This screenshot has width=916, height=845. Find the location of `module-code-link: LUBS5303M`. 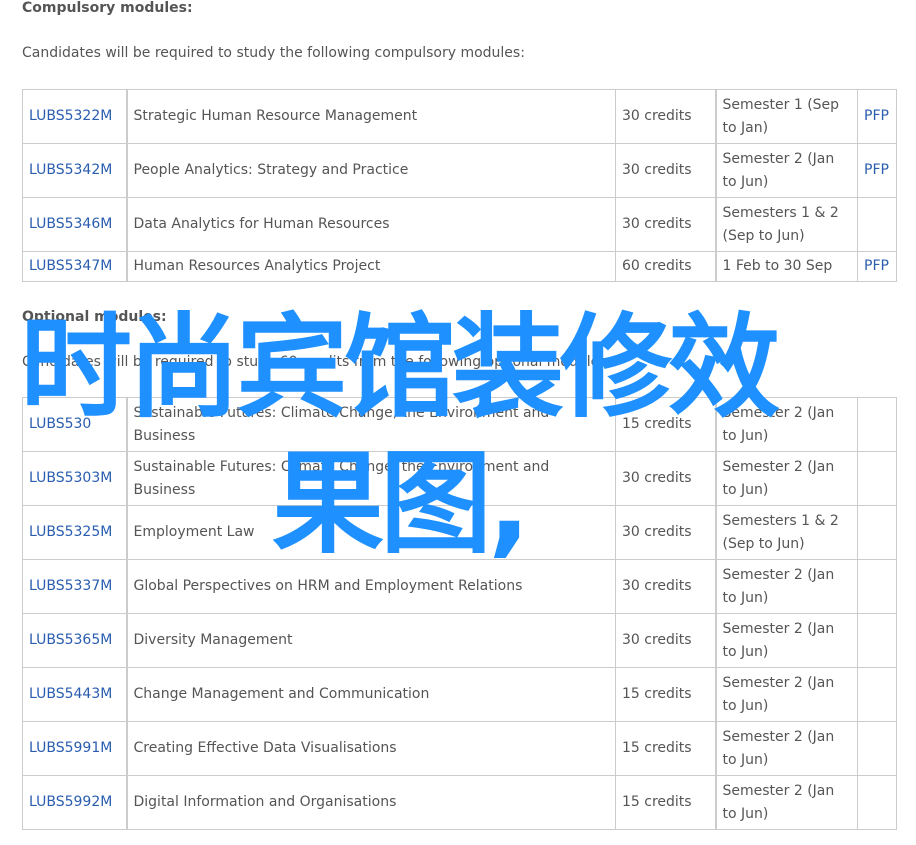

module-code-link: LUBS5303M is located at coordinates (70, 478).